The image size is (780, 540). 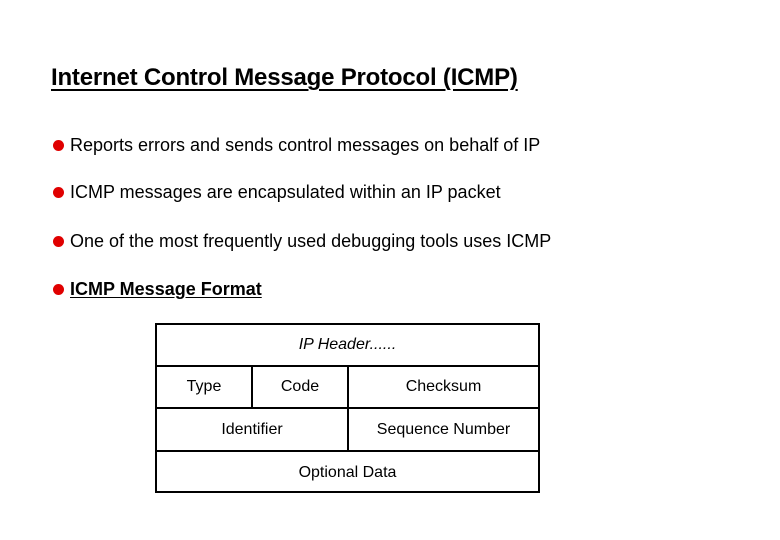 I want to click on format-row-optional-data: Optional Data, so click(x=347, y=472).